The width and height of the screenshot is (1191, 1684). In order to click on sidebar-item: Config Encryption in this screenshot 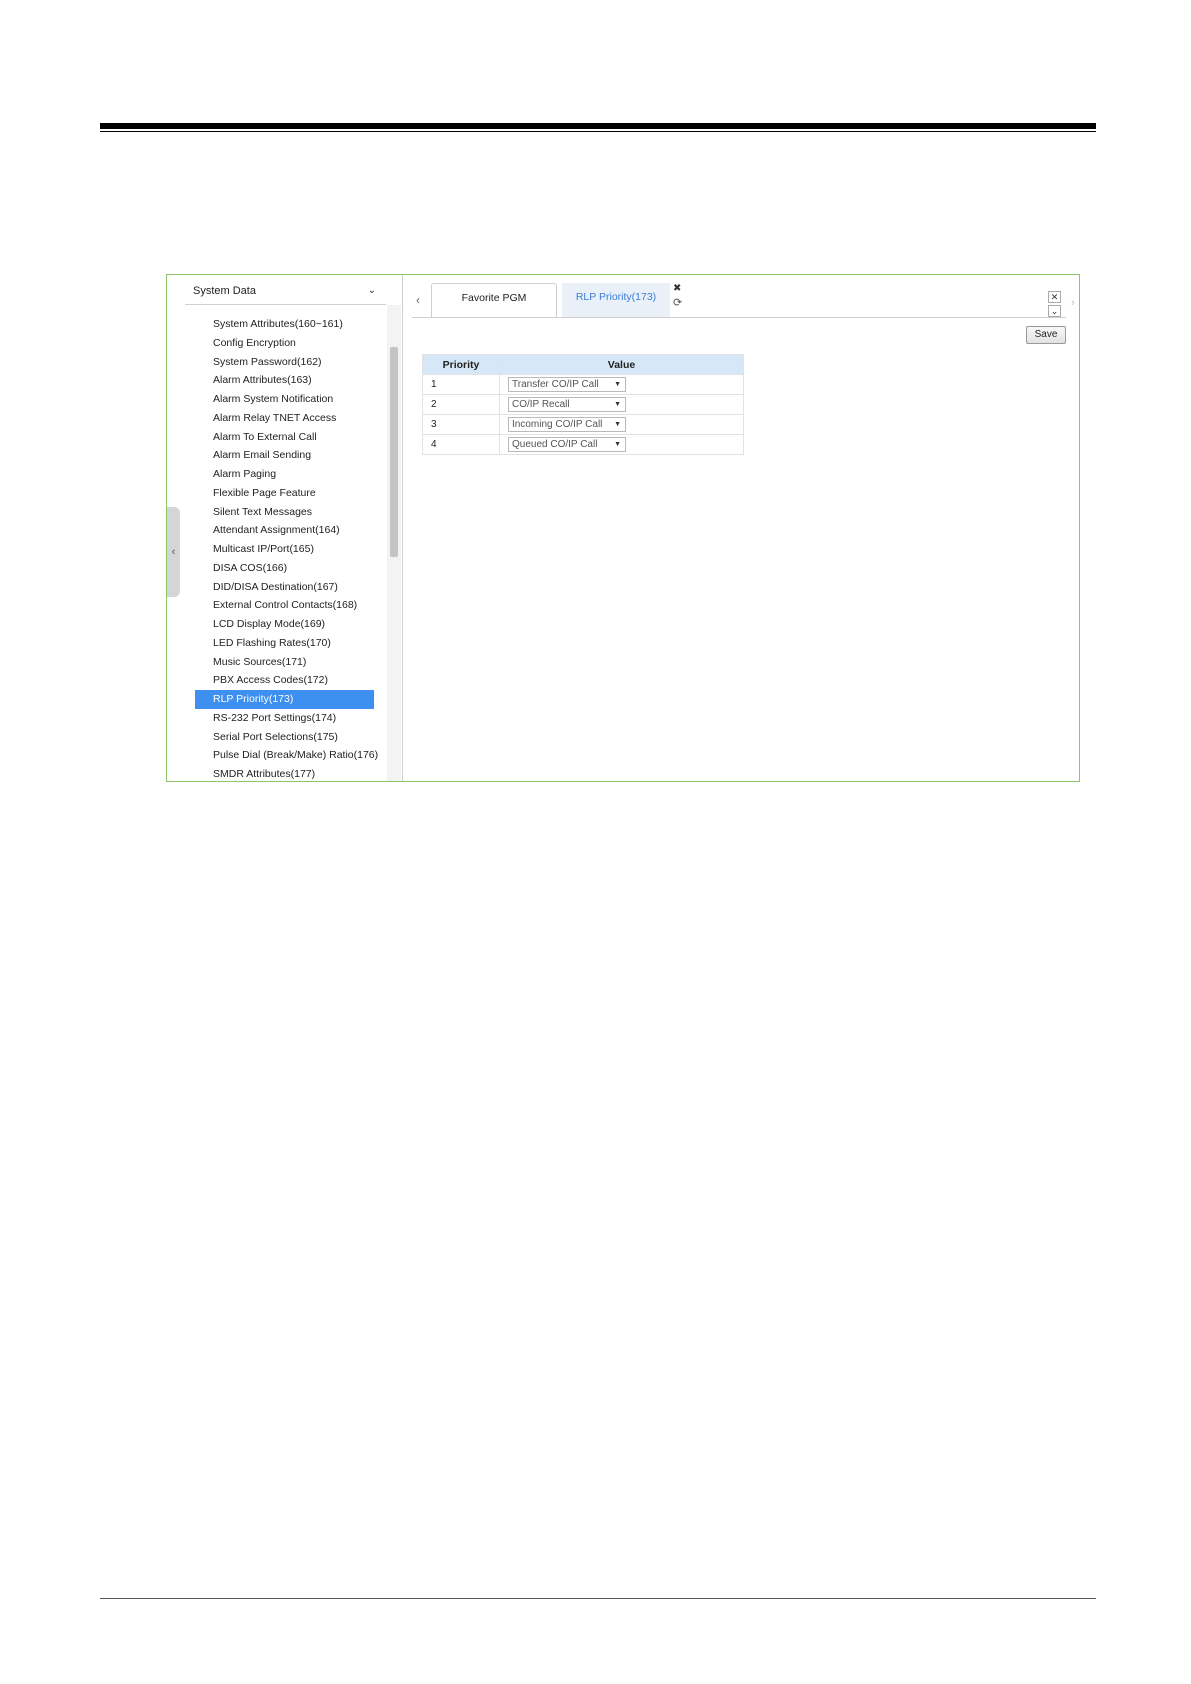, I will do `click(284, 343)`.